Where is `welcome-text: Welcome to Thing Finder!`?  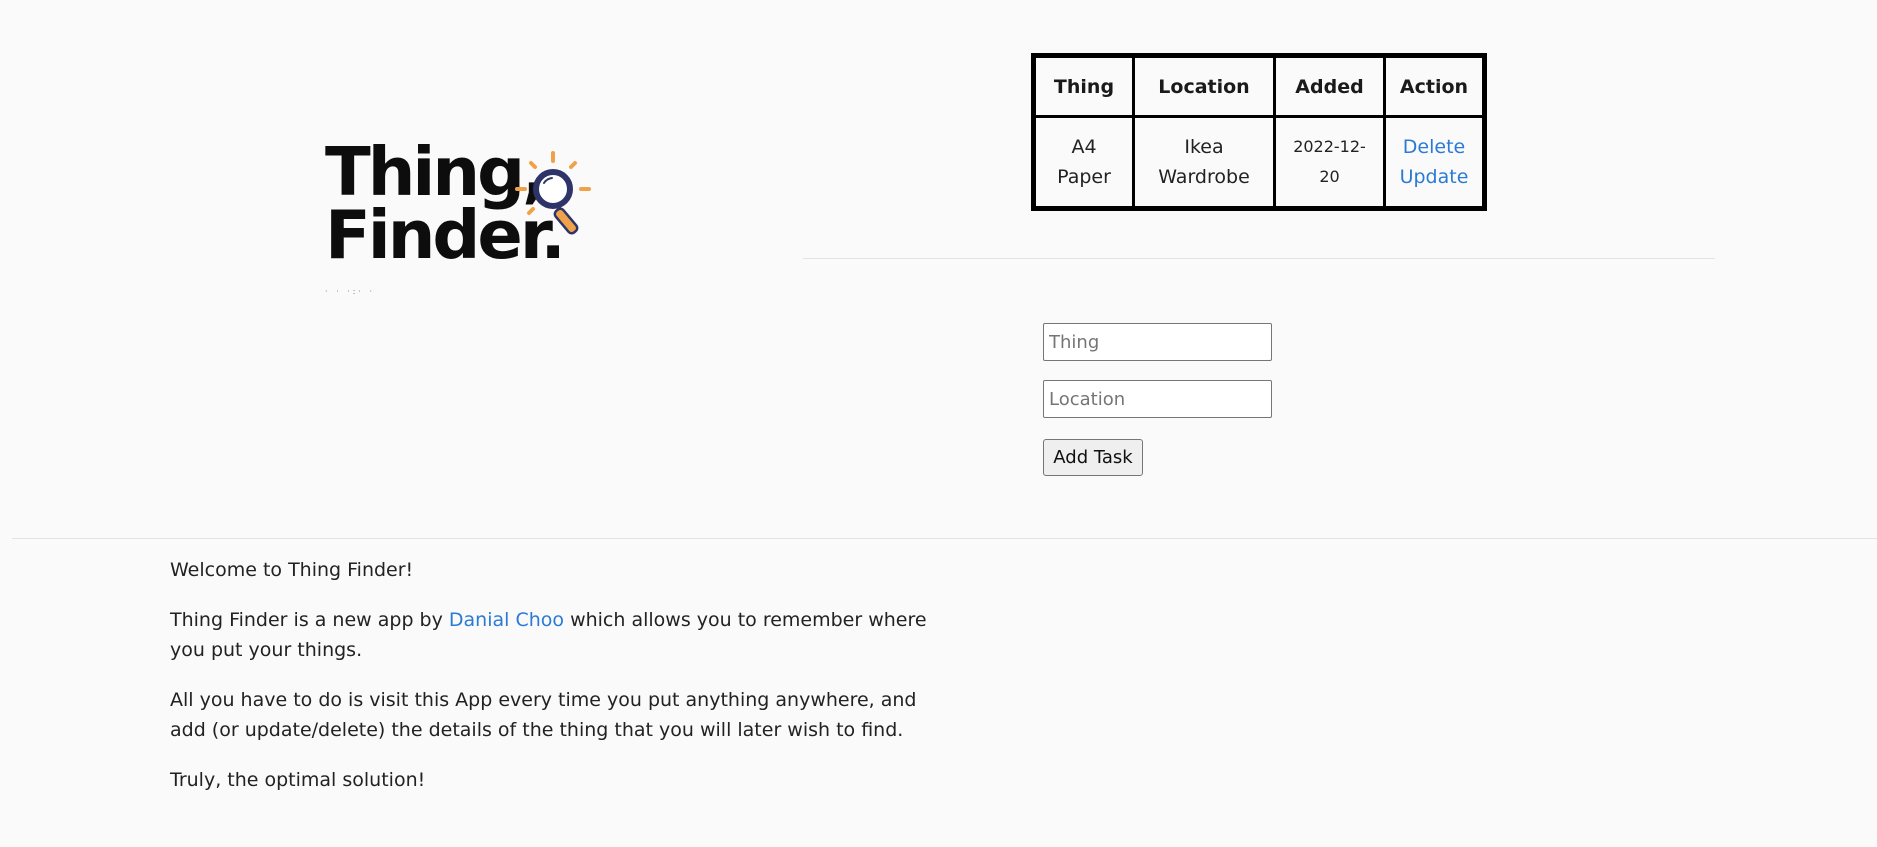 welcome-text: Welcome to Thing Finder! is located at coordinates (292, 570).